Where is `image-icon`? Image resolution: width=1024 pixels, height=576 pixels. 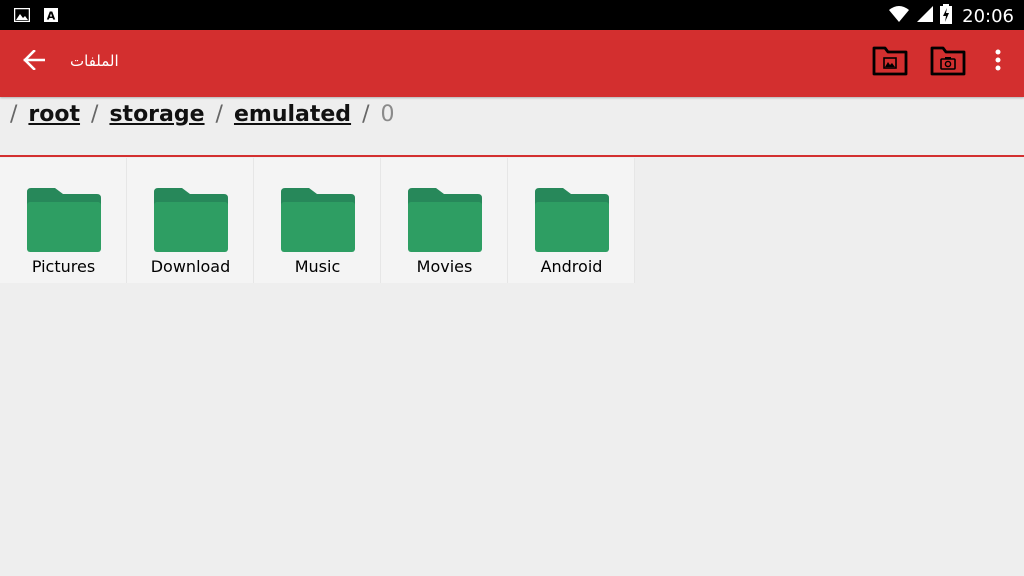
image-icon is located at coordinates (22, 16).